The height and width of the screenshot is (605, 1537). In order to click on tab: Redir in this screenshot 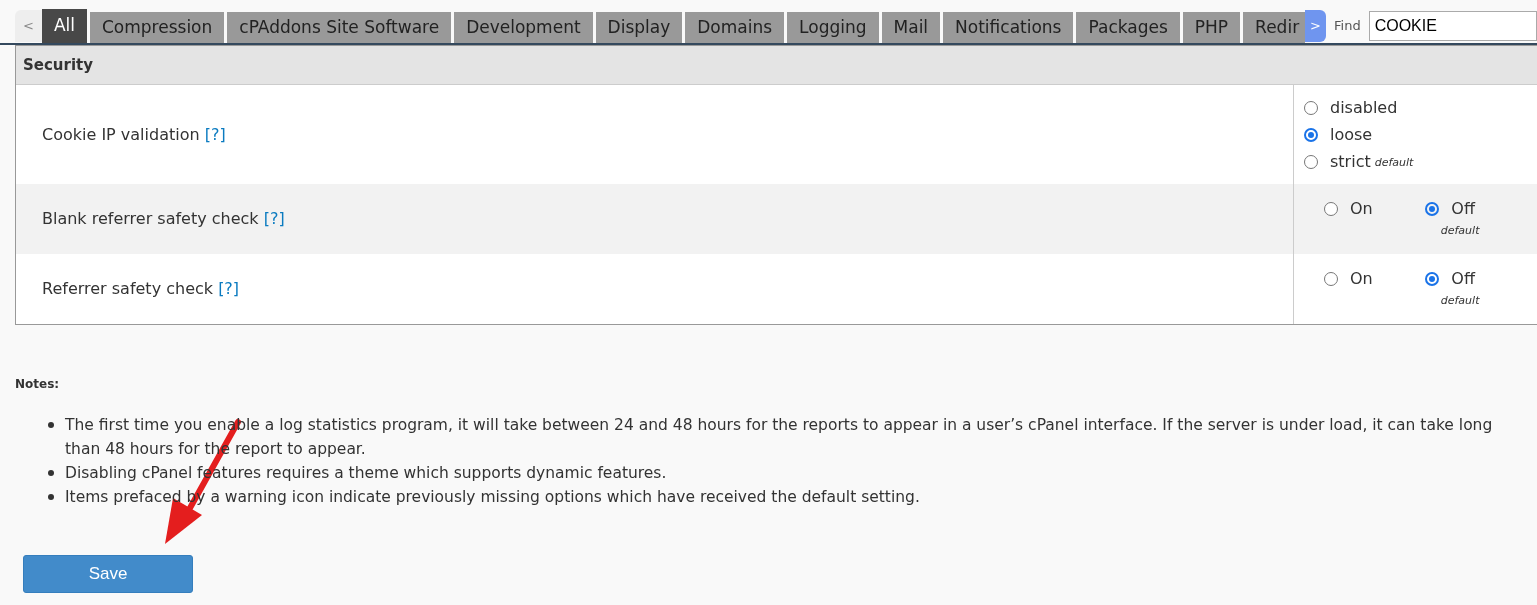, I will do `click(1274, 27)`.